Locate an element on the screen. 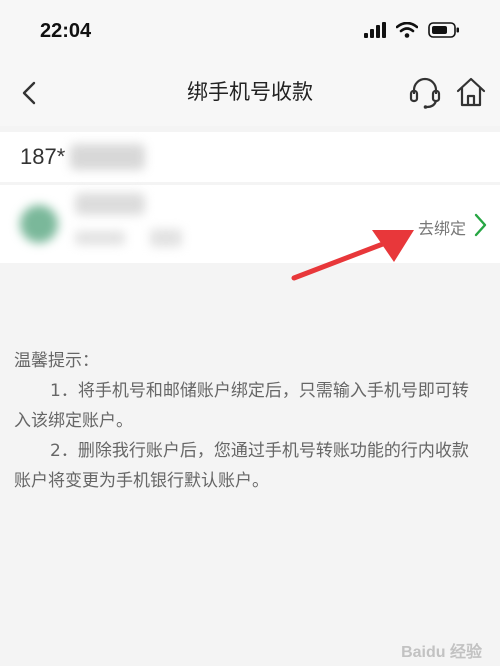  phone-number-prefix: 187* is located at coordinates (43, 156).